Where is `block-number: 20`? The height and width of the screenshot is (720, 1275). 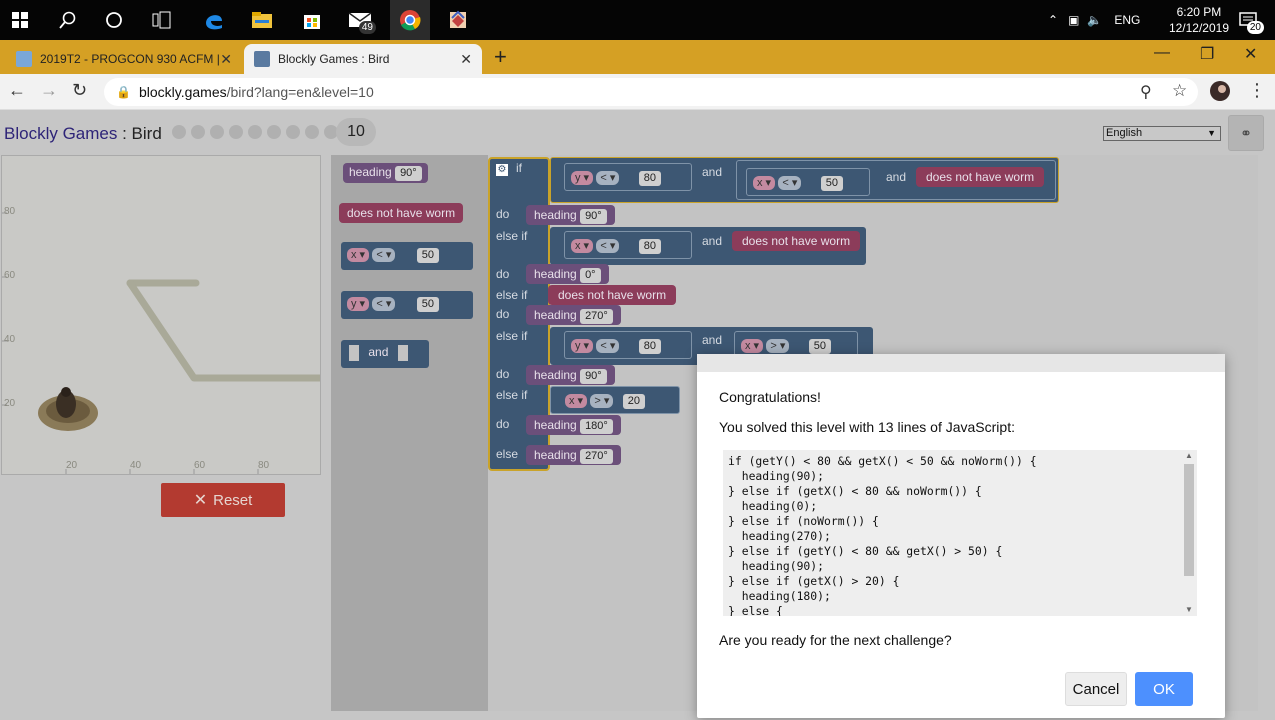 block-number: 20 is located at coordinates (634, 401).